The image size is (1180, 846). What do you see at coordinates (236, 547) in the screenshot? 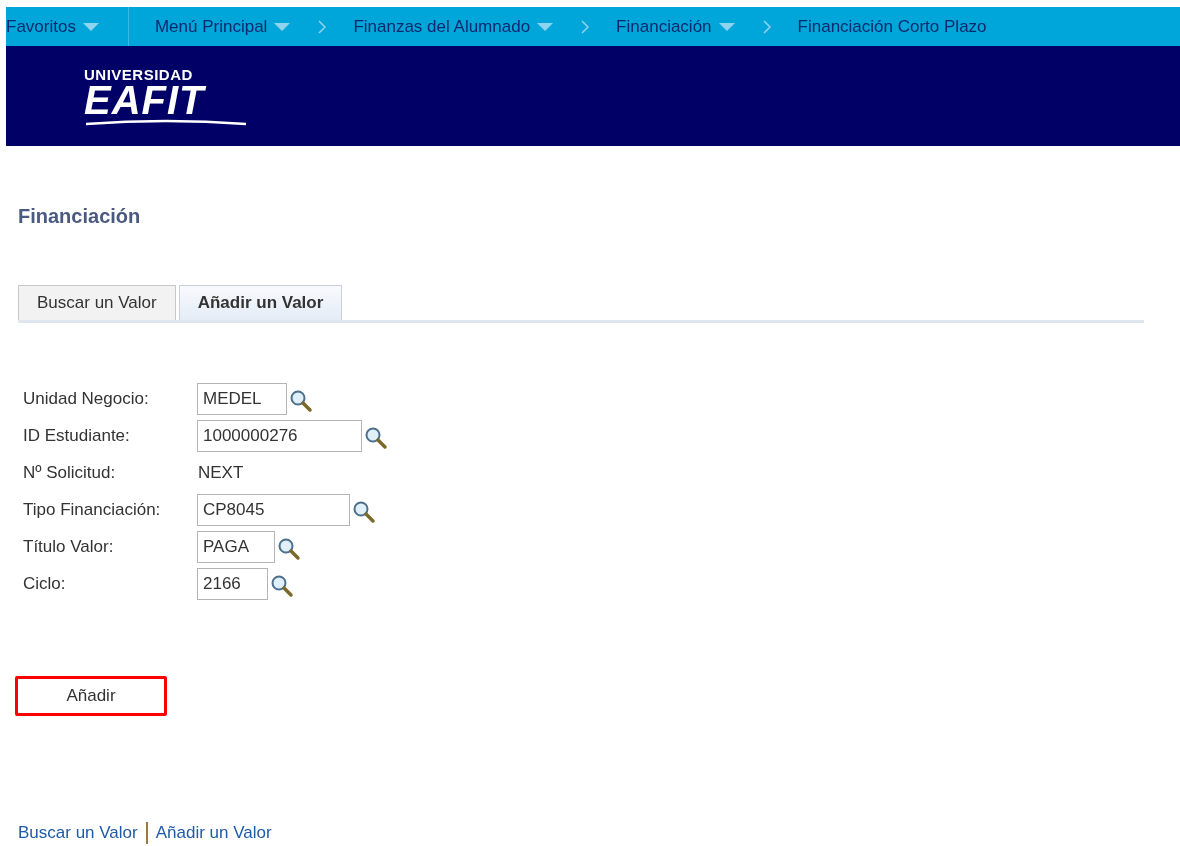
I see `input-field: PAGA` at bounding box center [236, 547].